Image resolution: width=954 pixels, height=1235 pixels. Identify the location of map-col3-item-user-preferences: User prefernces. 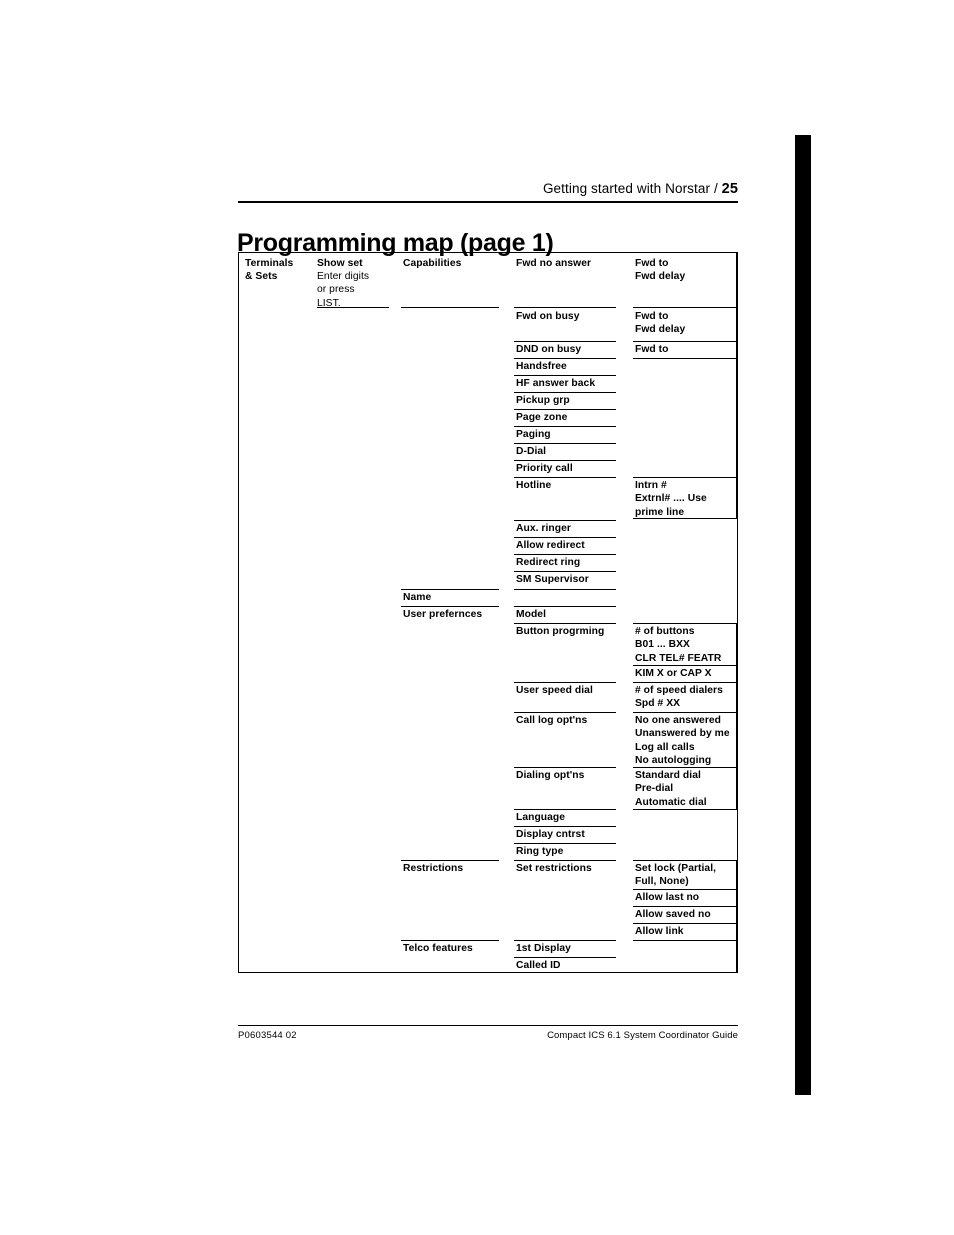
(443, 614).